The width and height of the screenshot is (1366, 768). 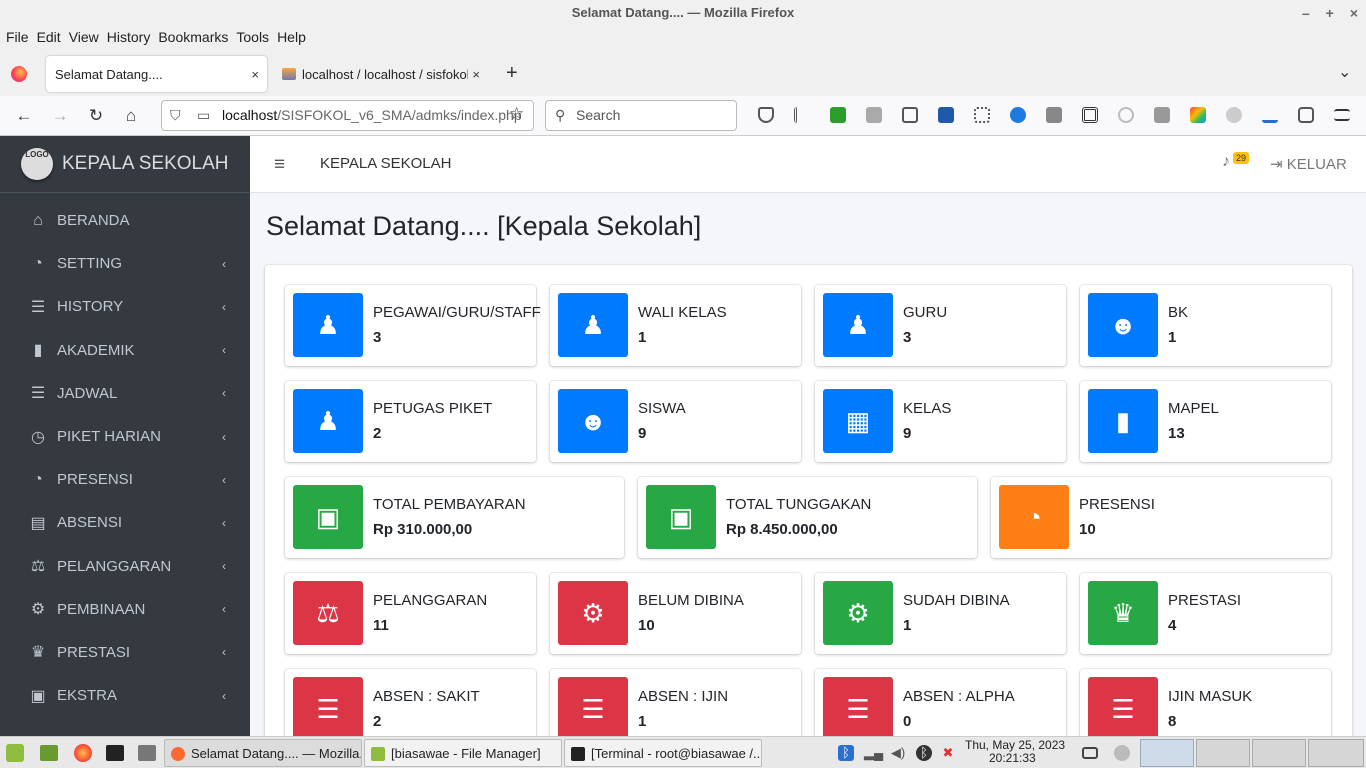 What do you see at coordinates (24, 116) in the screenshot?
I see `back-icon: ←` at bounding box center [24, 116].